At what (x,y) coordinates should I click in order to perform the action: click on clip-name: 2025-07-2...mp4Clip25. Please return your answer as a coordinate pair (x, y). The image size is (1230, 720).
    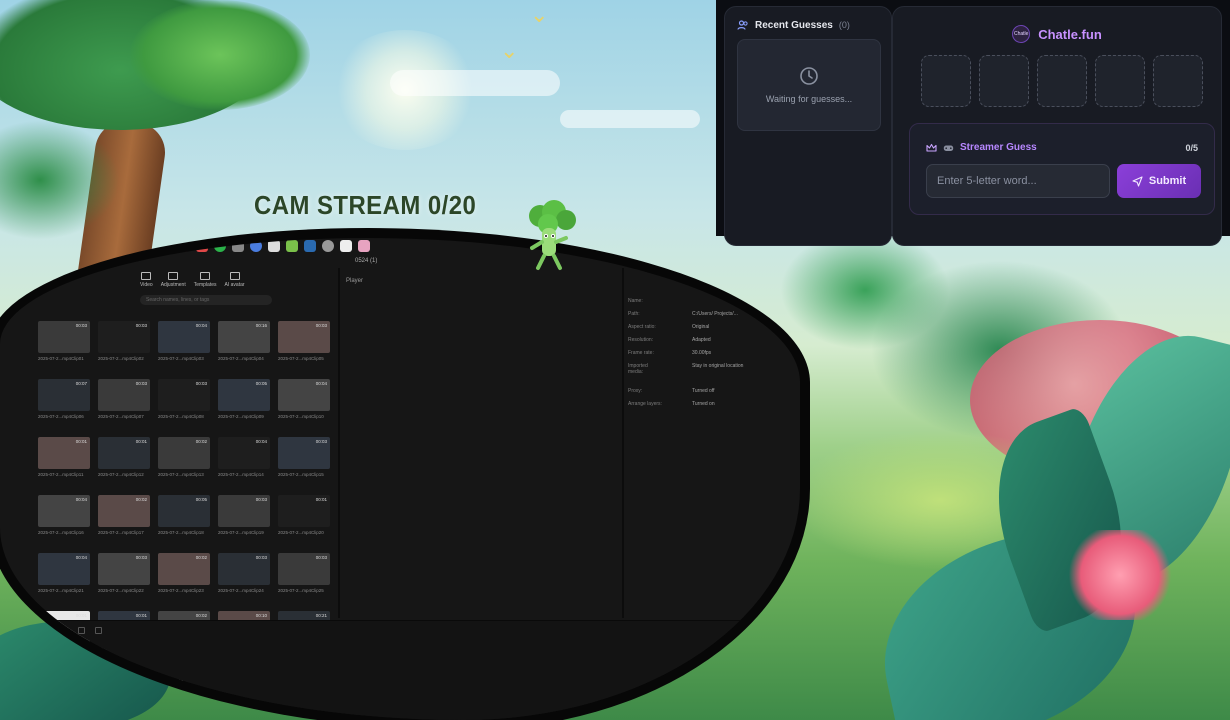
    Looking at the image, I should click on (301, 590).